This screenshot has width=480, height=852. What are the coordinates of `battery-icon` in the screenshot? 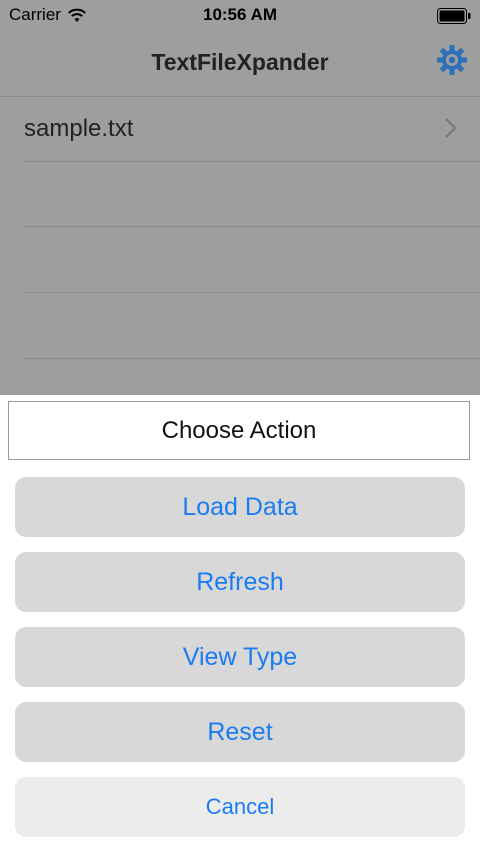 It's located at (454, 16).